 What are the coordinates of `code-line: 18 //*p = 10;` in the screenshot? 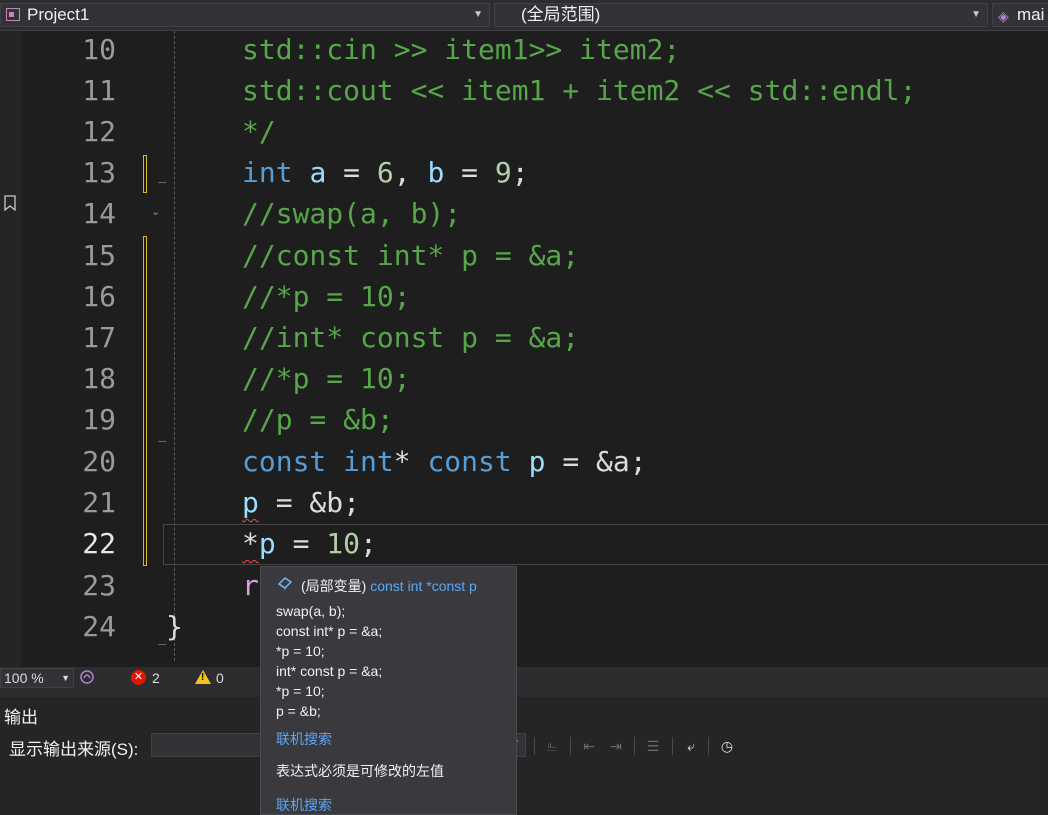 It's located at (524, 378).